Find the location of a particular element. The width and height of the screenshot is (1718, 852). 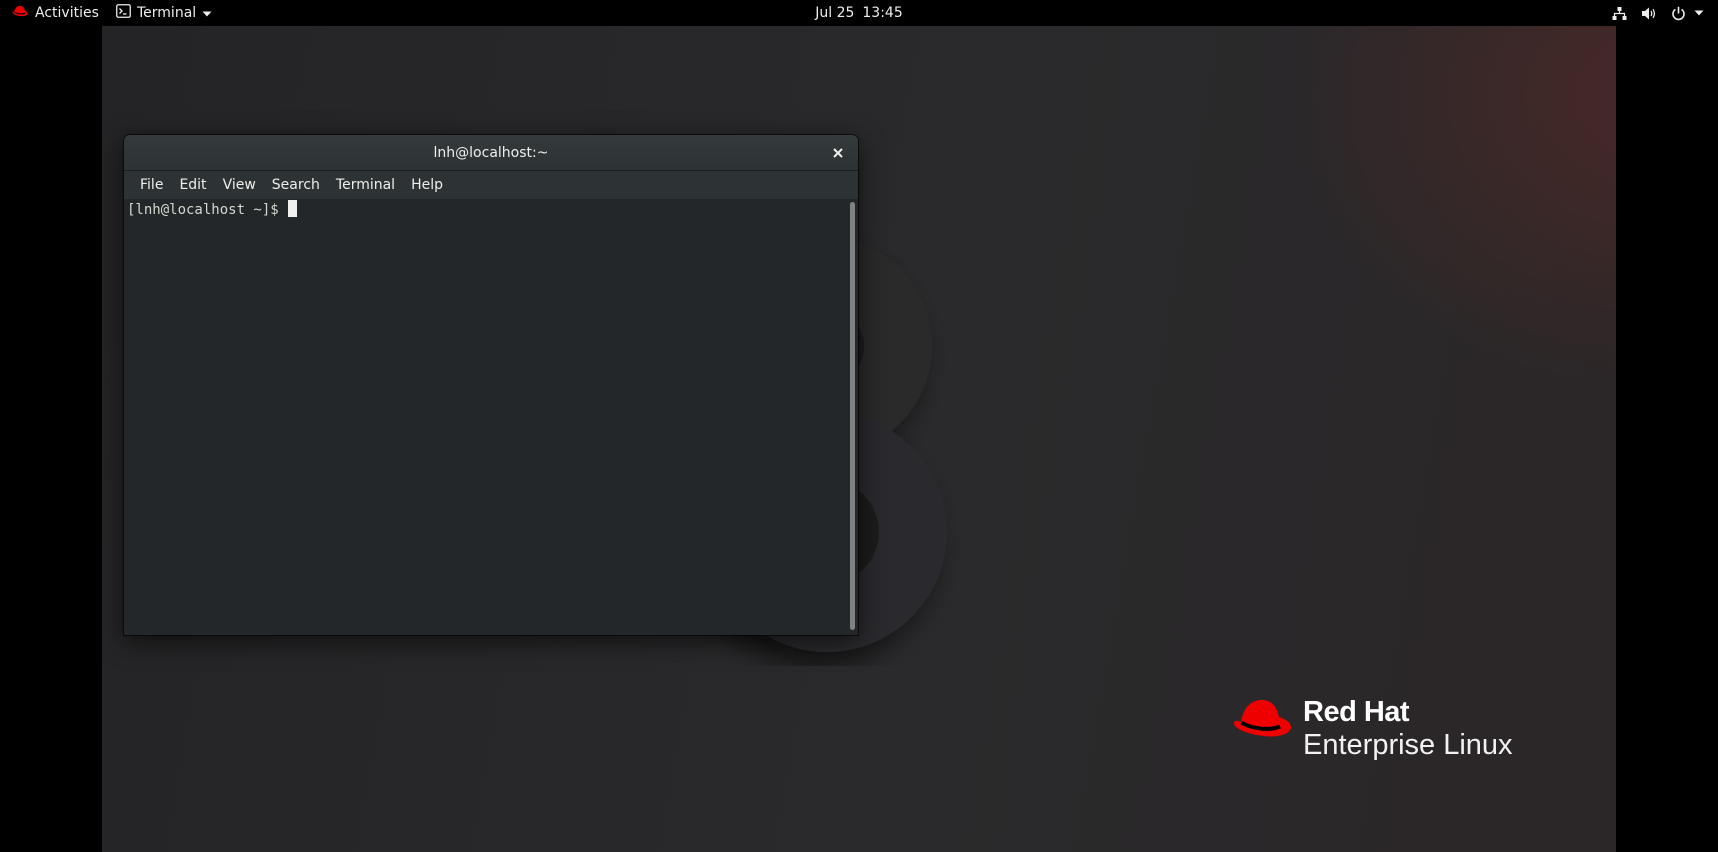

text-cursor is located at coordinates (293, 208).